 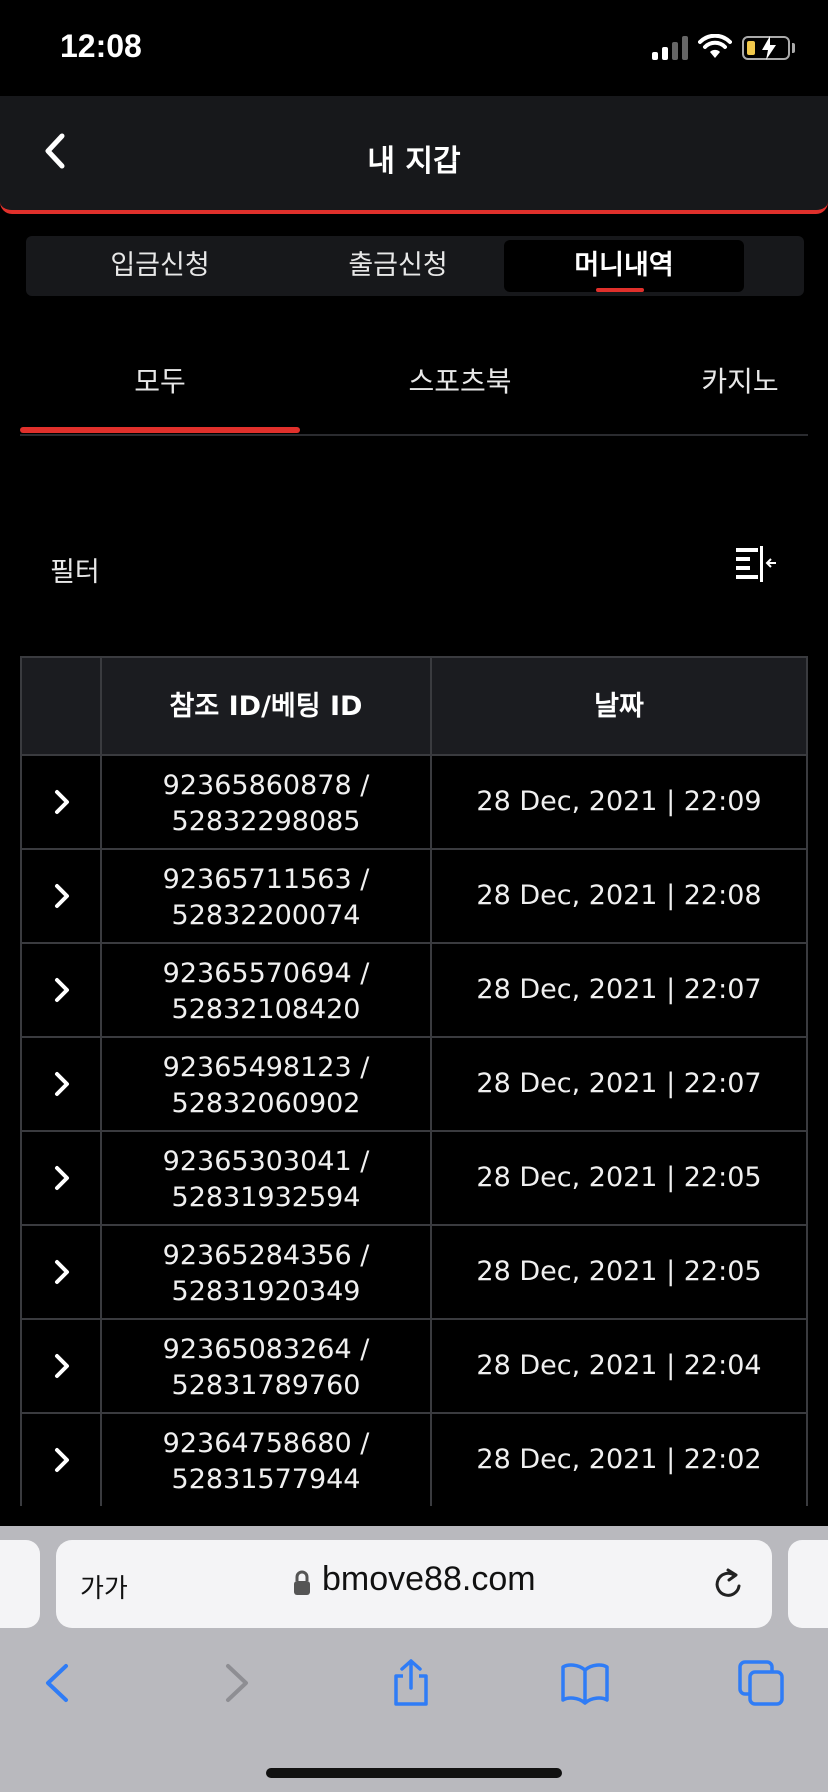 What do you see at coordinates (160, 266) in the screenshot?
I see `tab-deposit-request: 입금신청` at bounding box center [160, 266].